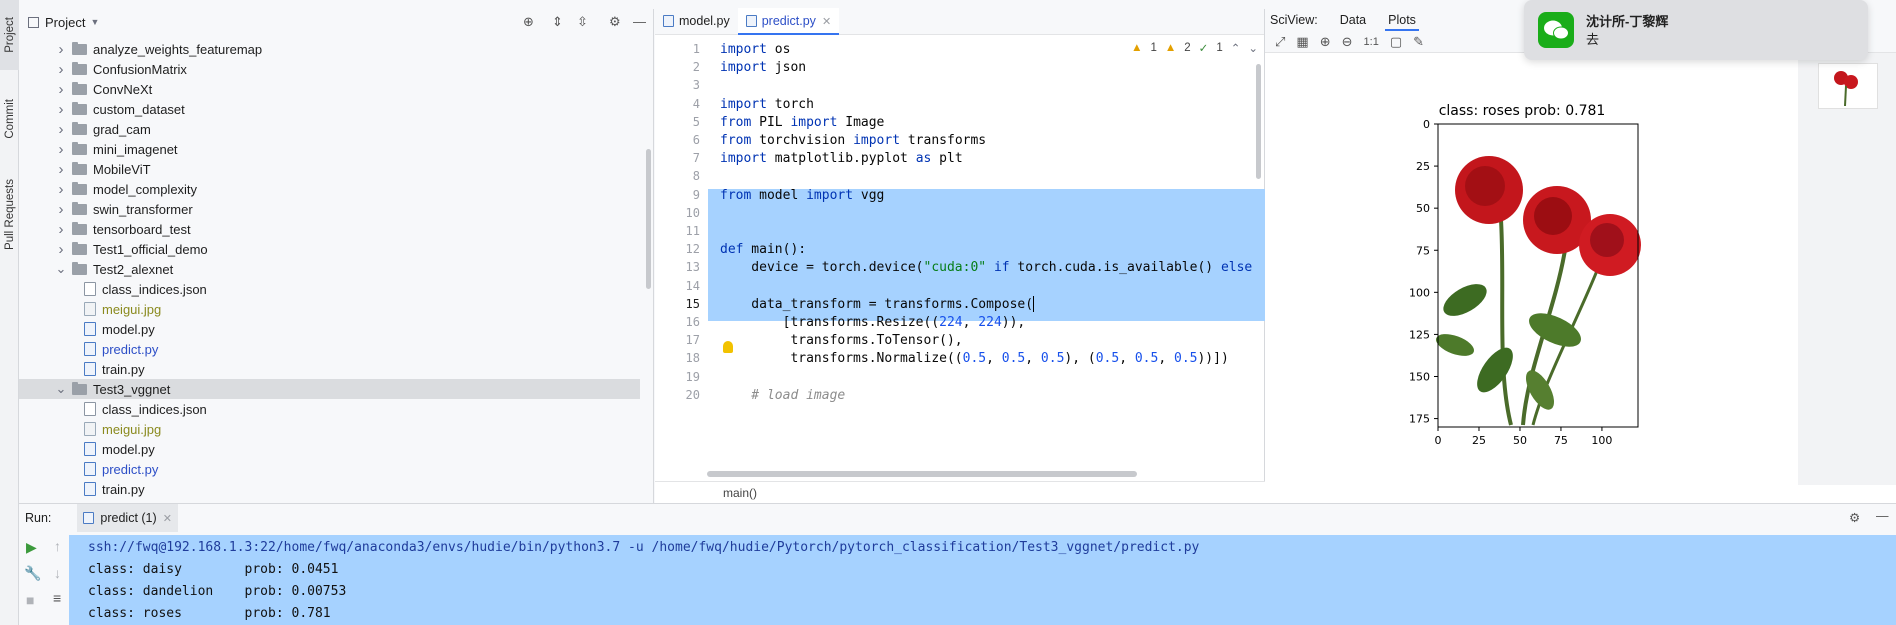 The width and height of the screenshot is (1896, 625). I want to click on editor-vertical-scrollbar, so click(1258, 121).